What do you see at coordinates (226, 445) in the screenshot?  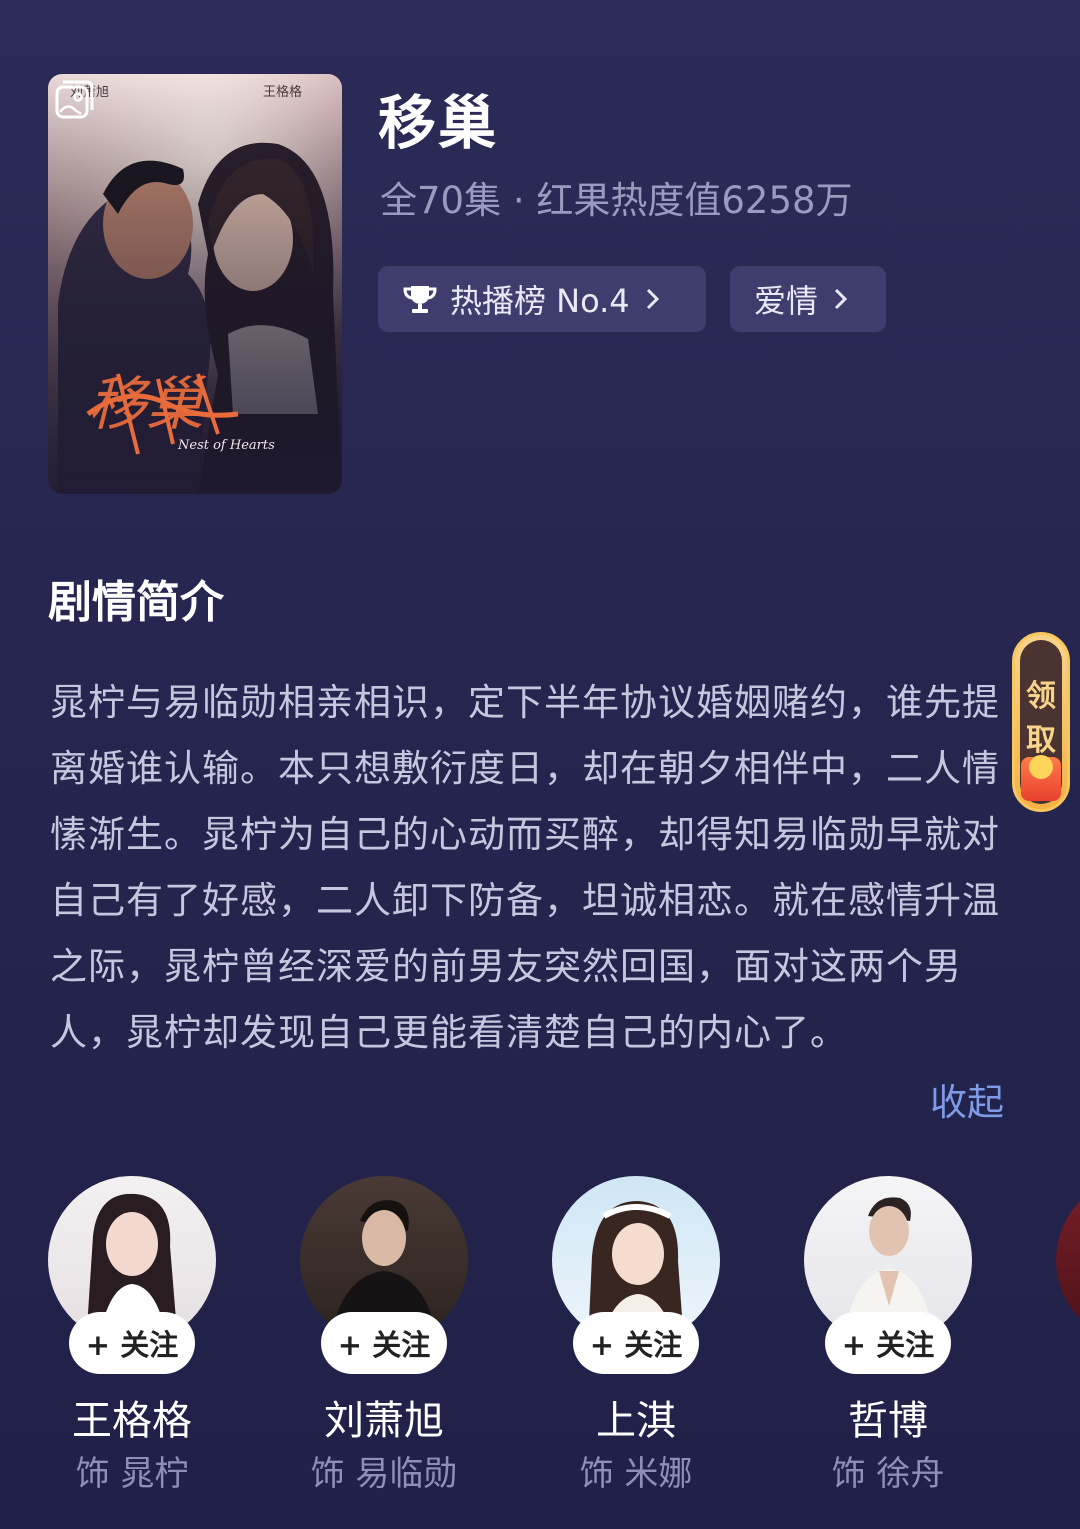 I see `poster-english-title: Nest of Hearts` at bounding box center [226, 445].